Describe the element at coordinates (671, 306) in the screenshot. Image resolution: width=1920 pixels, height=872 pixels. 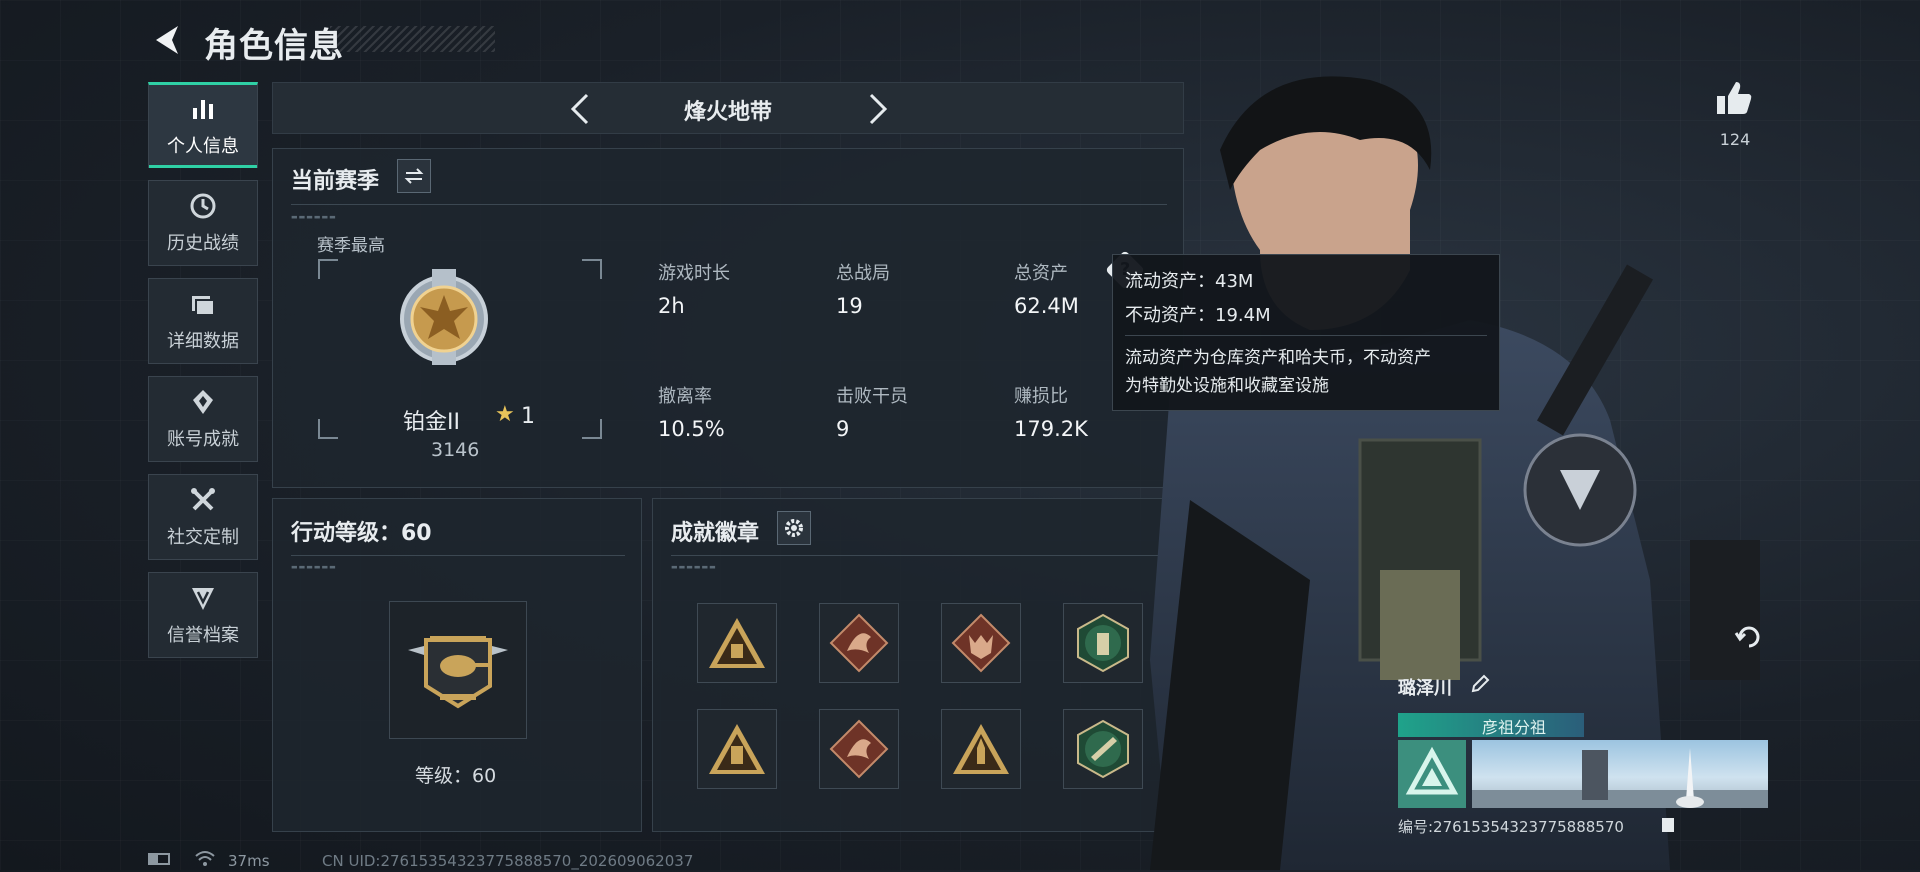
I see `stat-playtime-value: 2h` at that location.